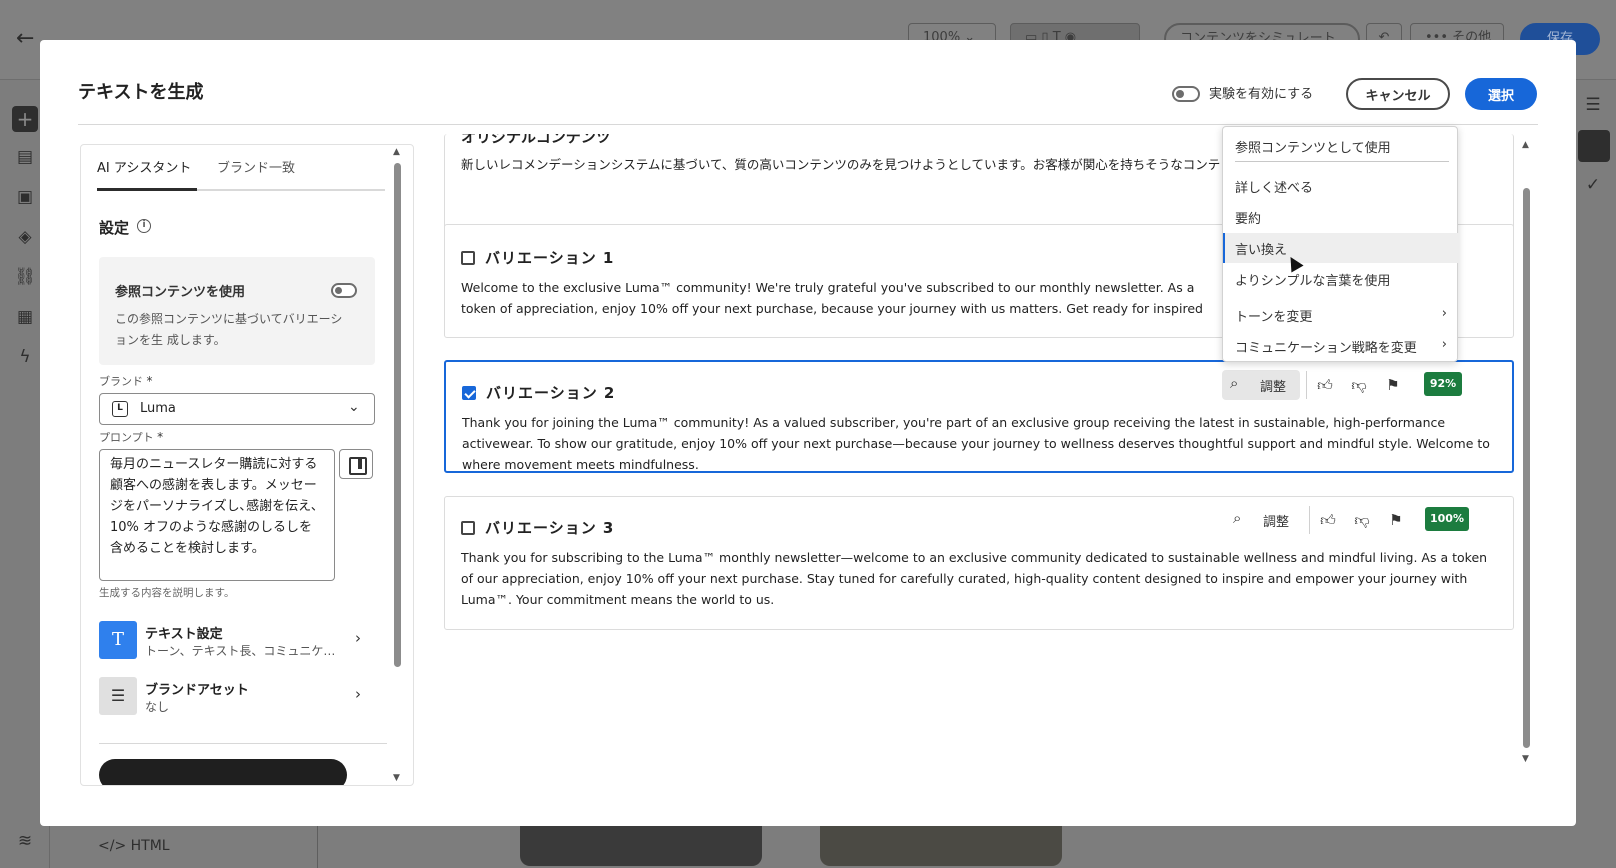 The width and height of the screenshot is (1616, 868). I want to click on panel-divider, so click(243, 743).